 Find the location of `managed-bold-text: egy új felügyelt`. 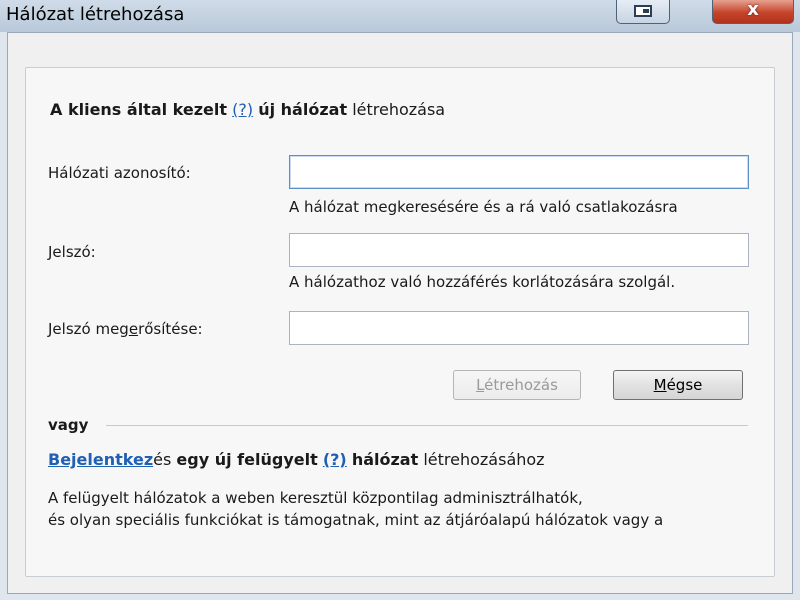

managed-bold-text: egy új felügyelt is located at coordinates (247, 459).